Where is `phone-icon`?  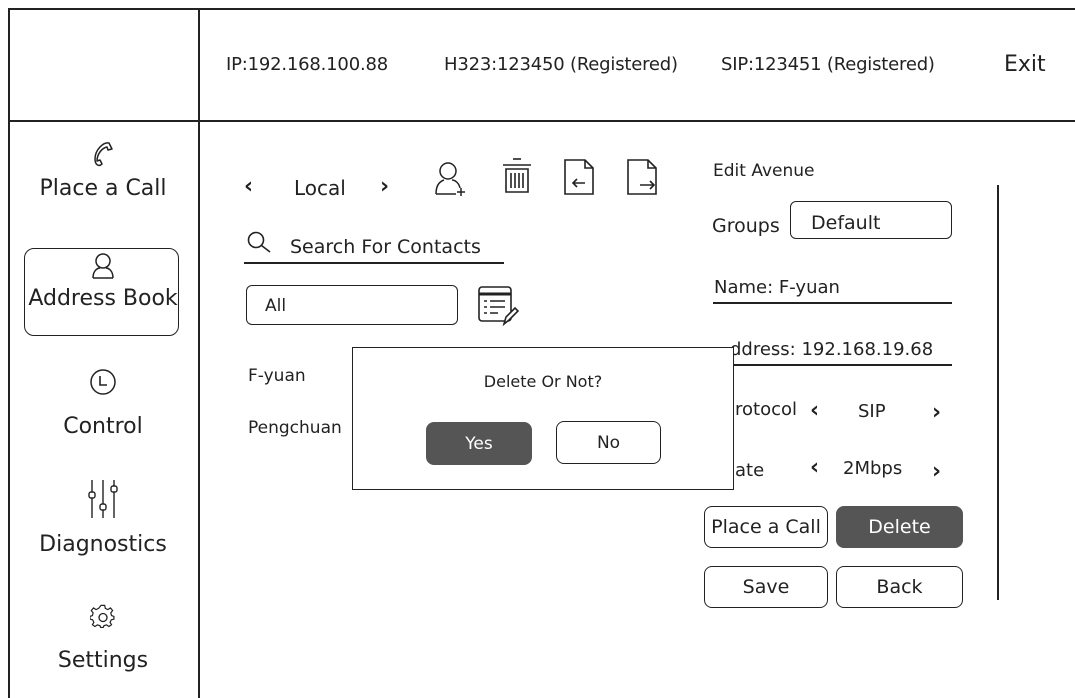 phone-icon is located at coordinates (103, 155).